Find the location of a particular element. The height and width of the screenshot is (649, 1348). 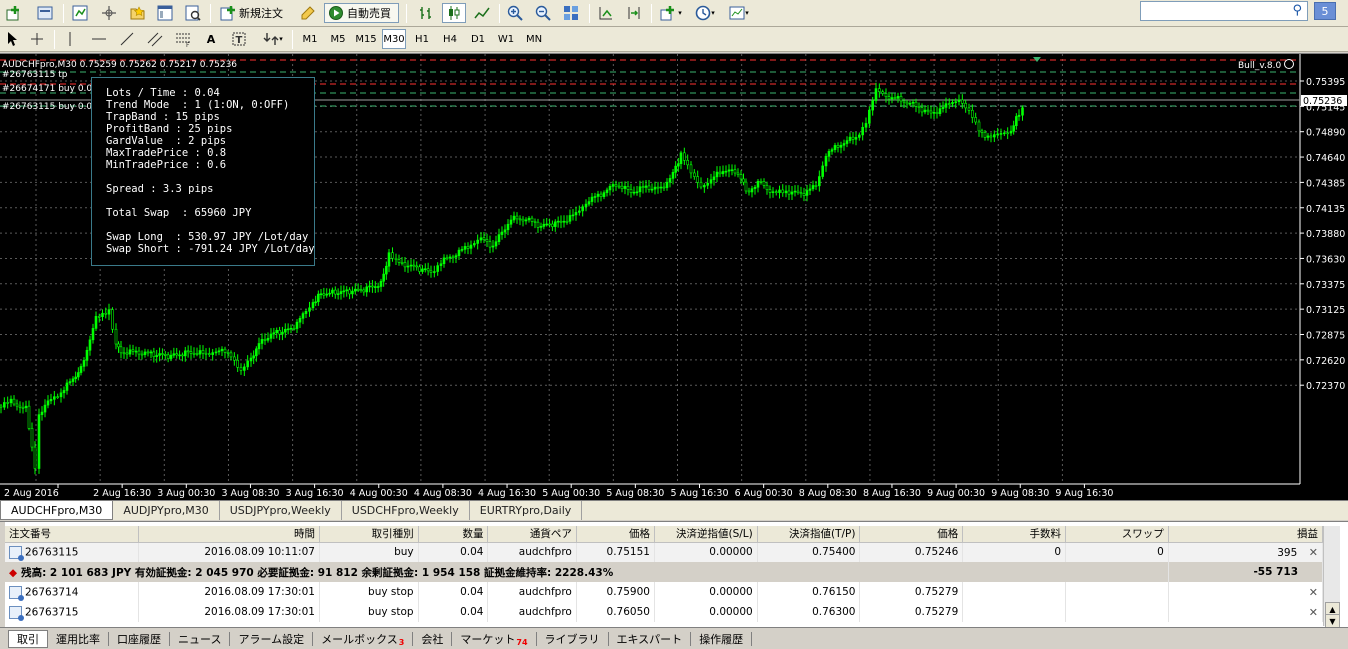

timeframe-h1-button: H1 is located at coordinates (422, 39).